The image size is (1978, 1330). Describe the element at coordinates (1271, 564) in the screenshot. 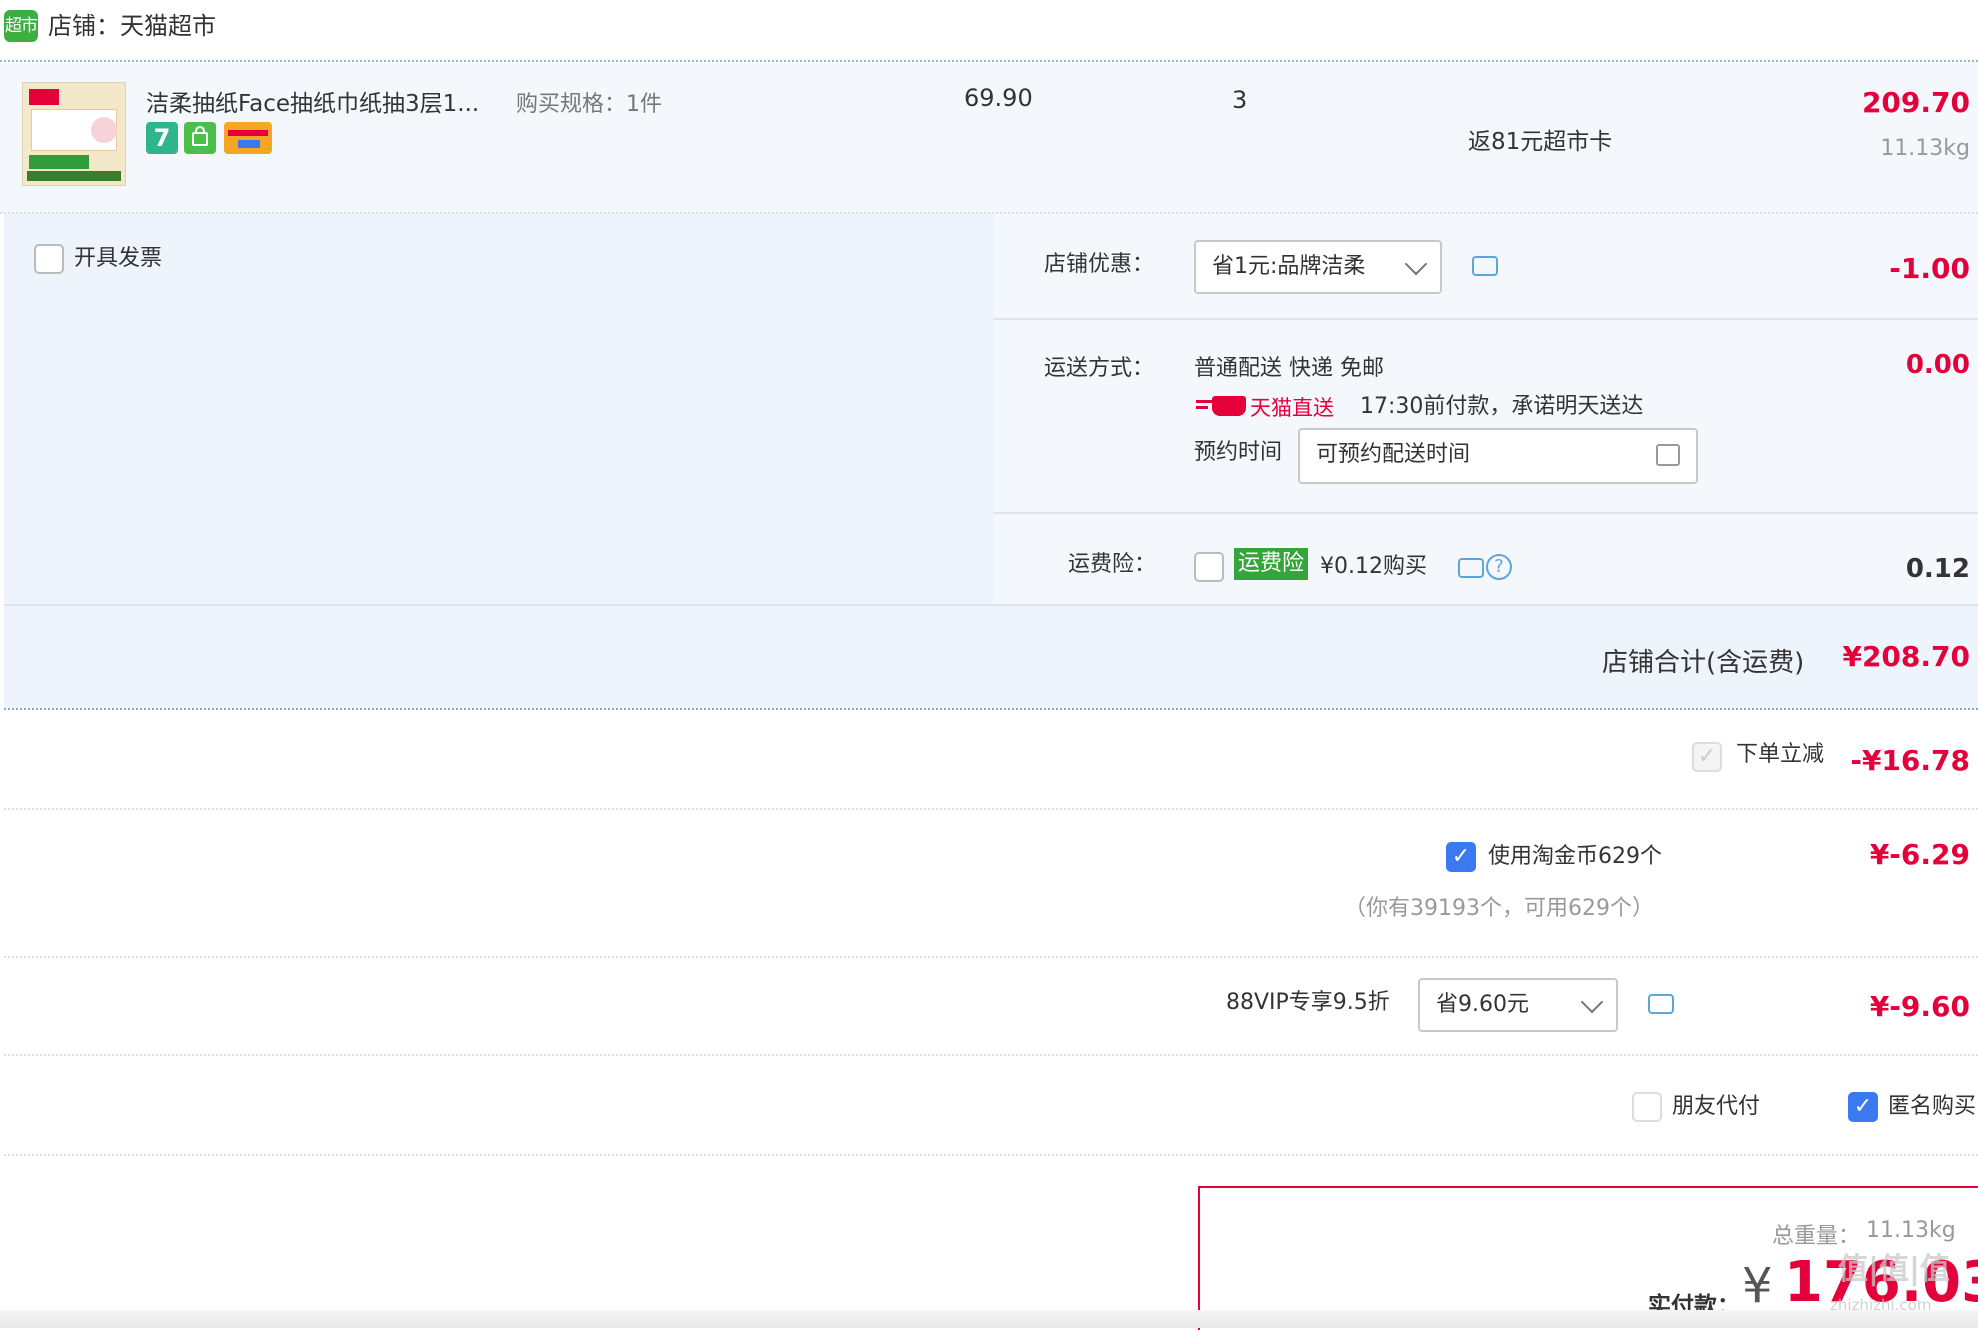

I see `freight-insurance-tag: 运费险` at that location.